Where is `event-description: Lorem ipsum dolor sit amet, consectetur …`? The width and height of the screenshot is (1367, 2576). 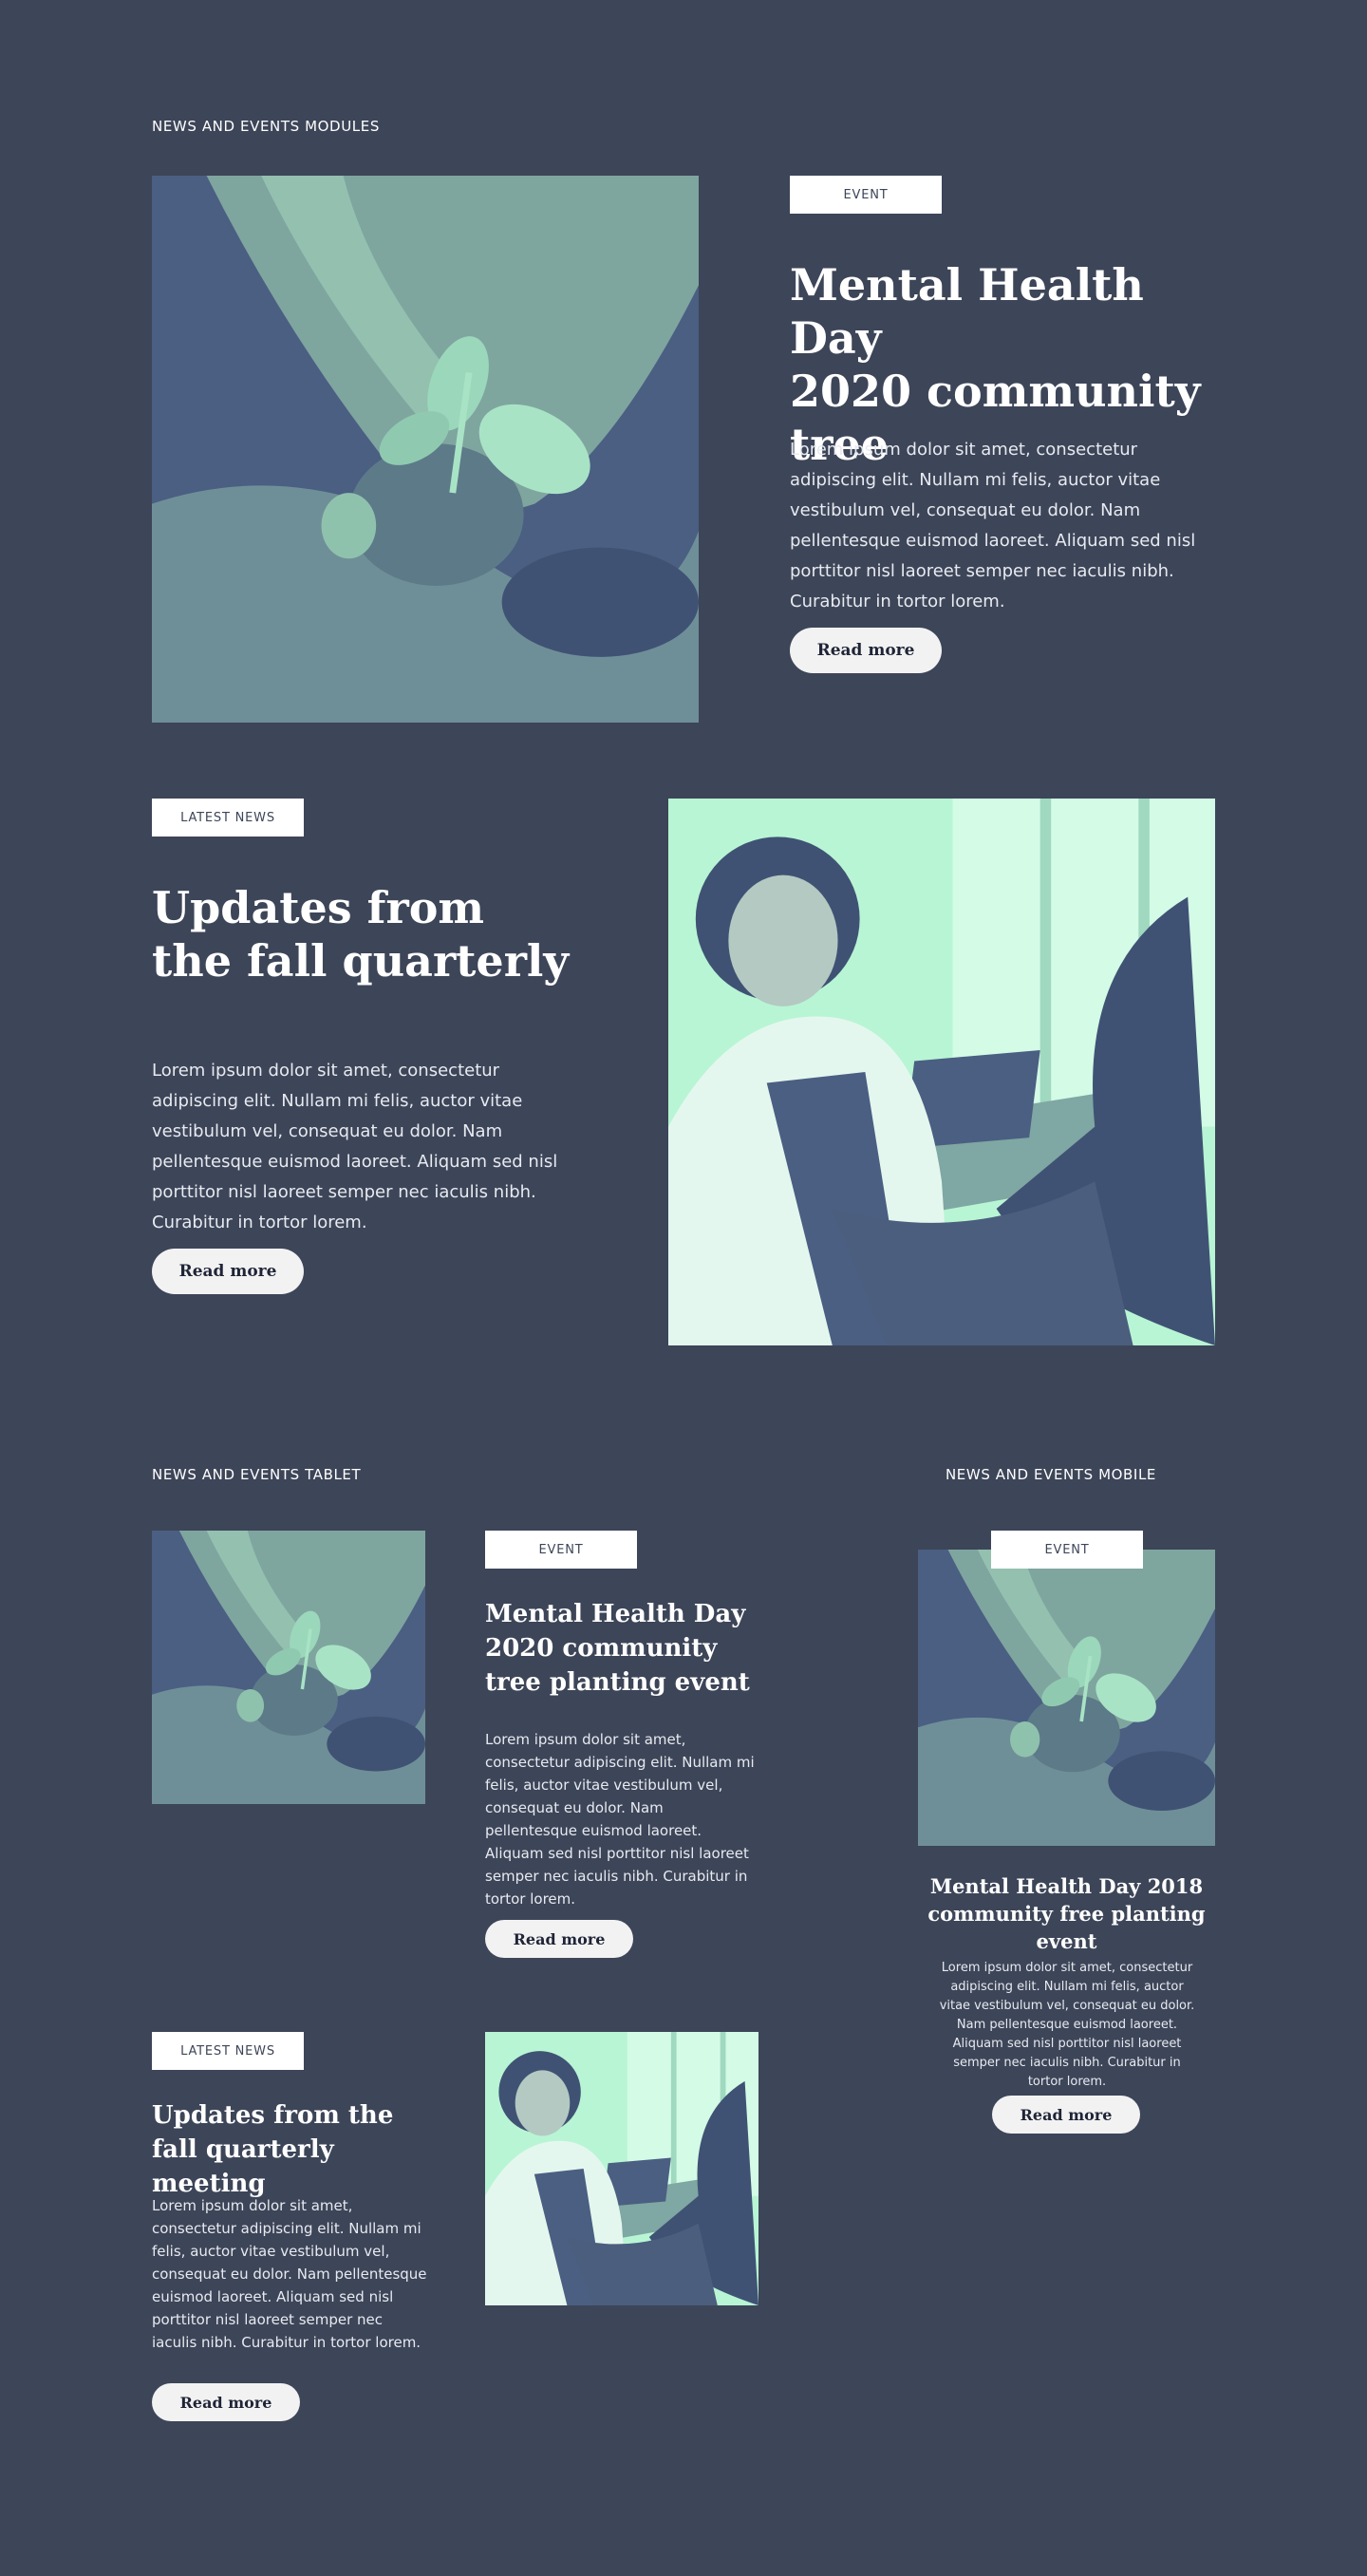 event-description: Lorem ipsum dolor sit amet, consectetur … is located at coordinates (993, 525).